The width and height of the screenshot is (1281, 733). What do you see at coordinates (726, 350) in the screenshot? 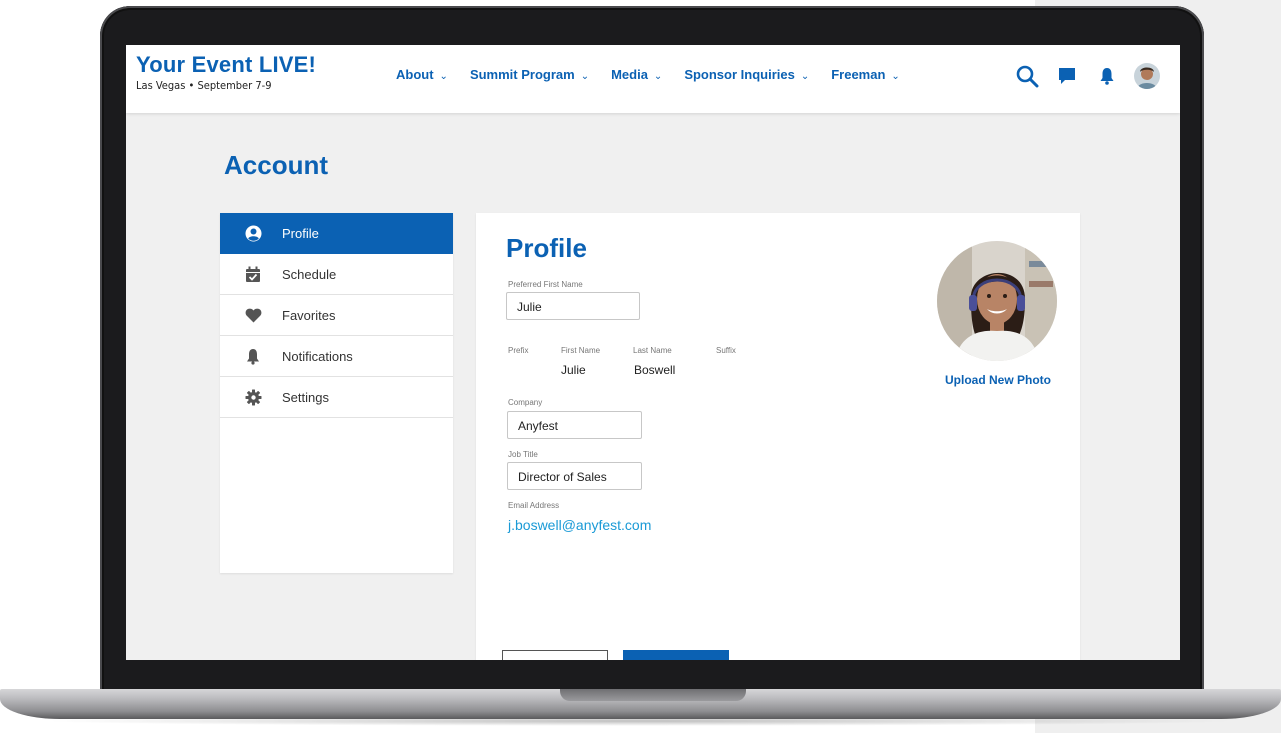
I see `suffix-label: Suffix` at bounding box center [726, 350].